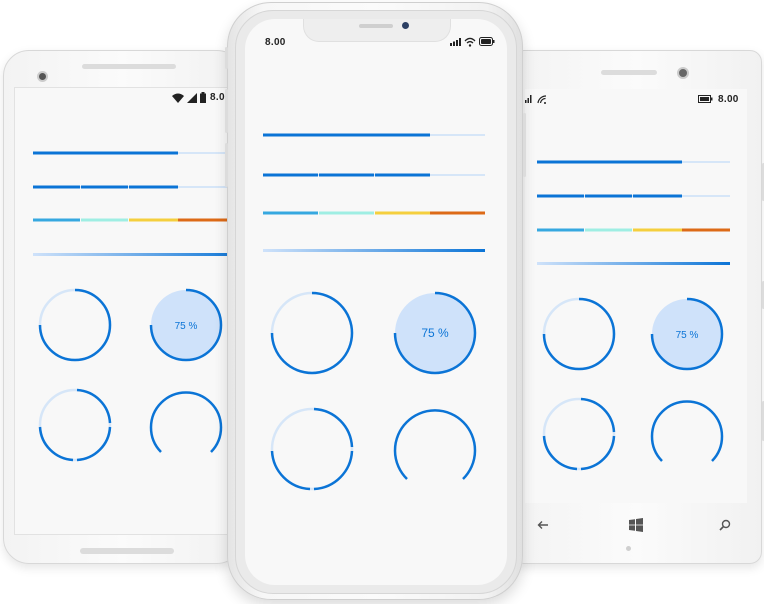 This screenshot has width=764, height=604. What do you see at coordinates (373, 391) in the screenshot?
I see `iphone-circular-group: 75 %` at bounding box center [373, 391].